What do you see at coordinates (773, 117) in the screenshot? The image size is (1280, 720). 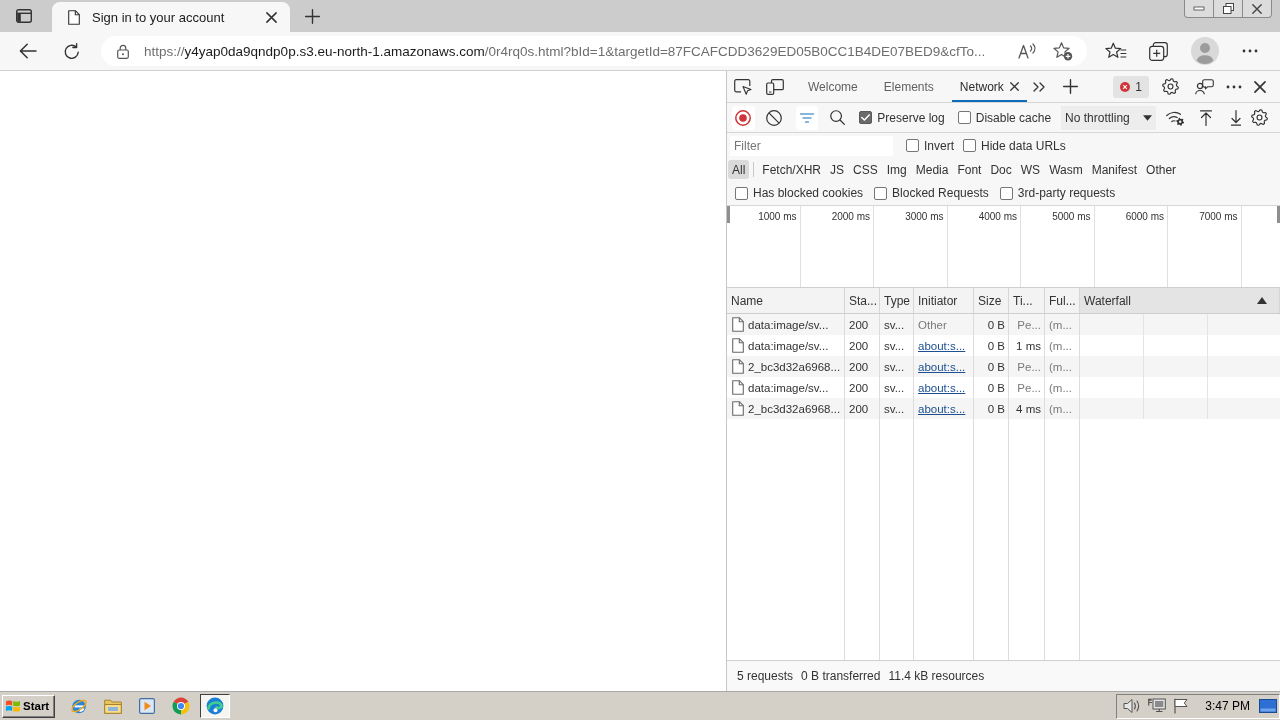 I see `clear-icon` at bounding box center [773, 117].